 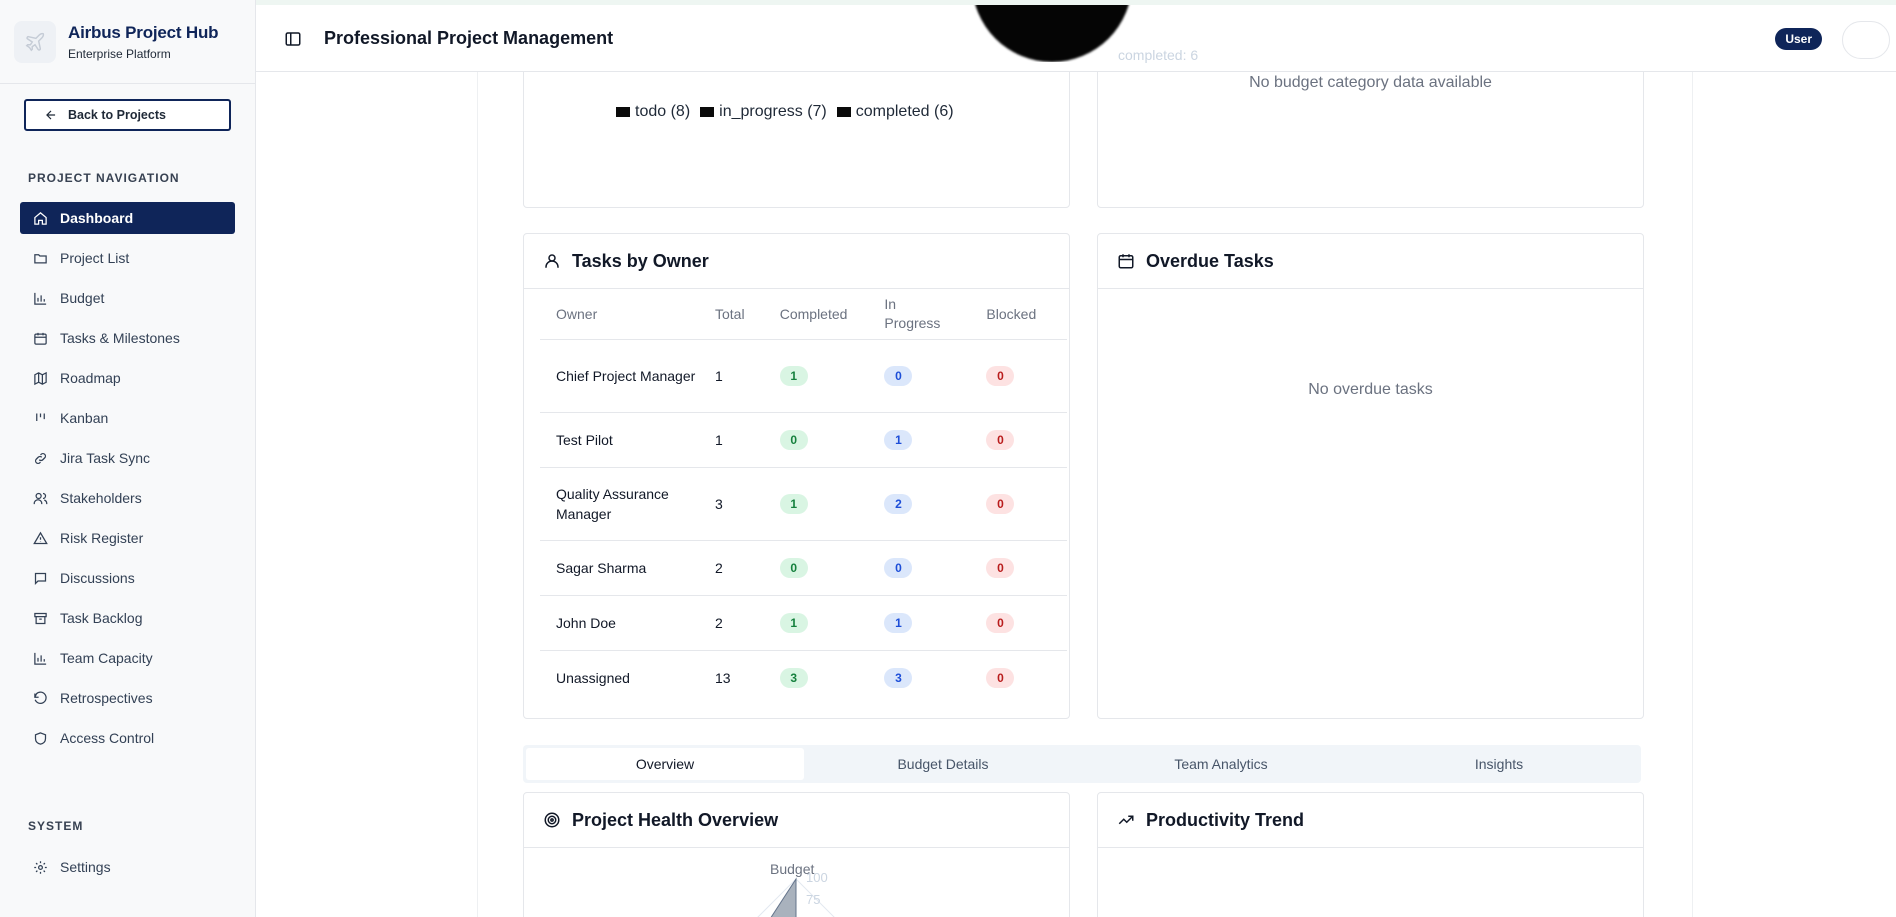 I want to click on budget-empty-message: No budget category data available, so click(x=1370, y=82).